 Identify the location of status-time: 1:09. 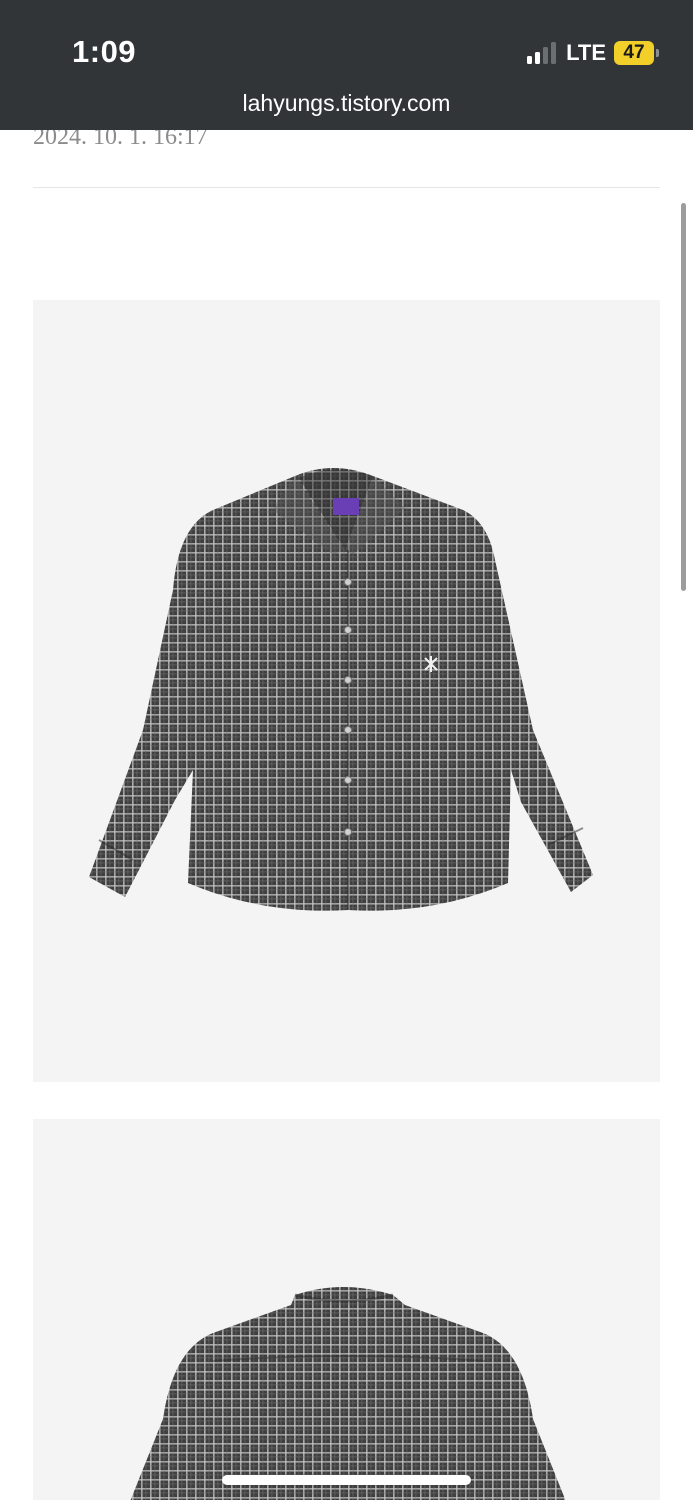
(104, 51).